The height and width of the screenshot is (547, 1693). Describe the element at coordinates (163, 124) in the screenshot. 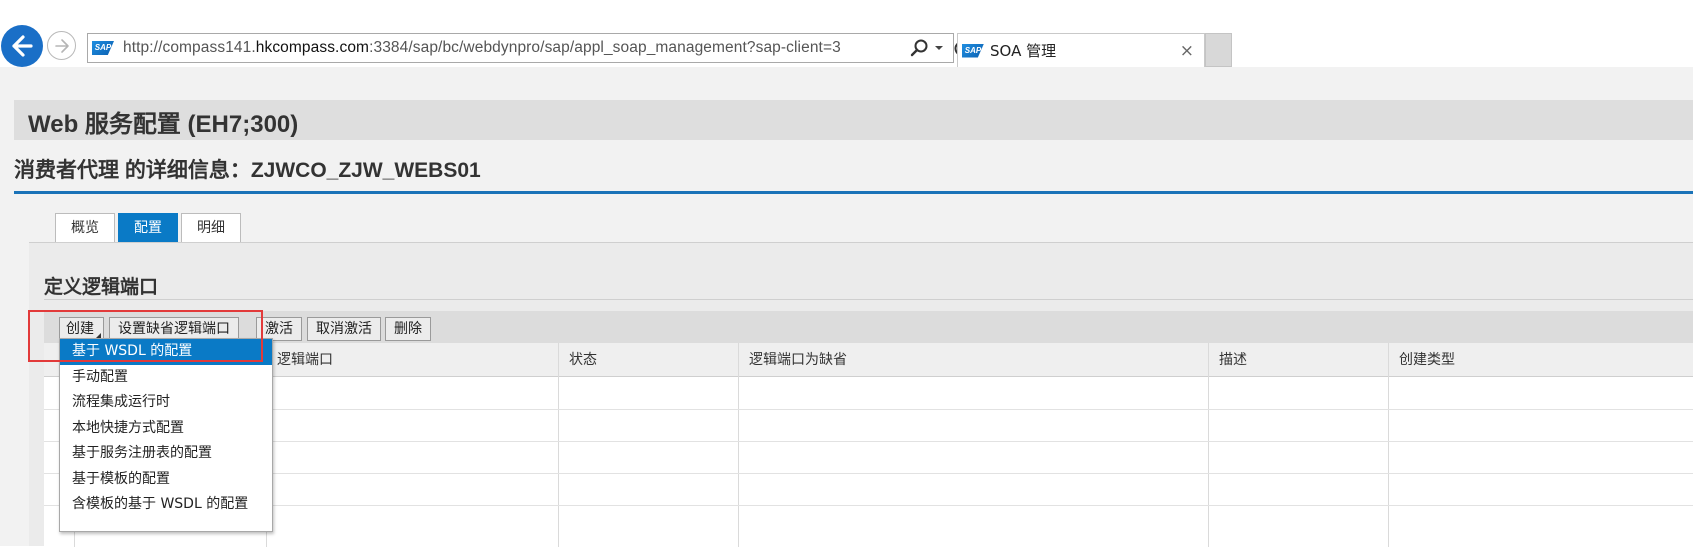

I see `page-title: Web 服务配置 (EH7;300)` at that location.